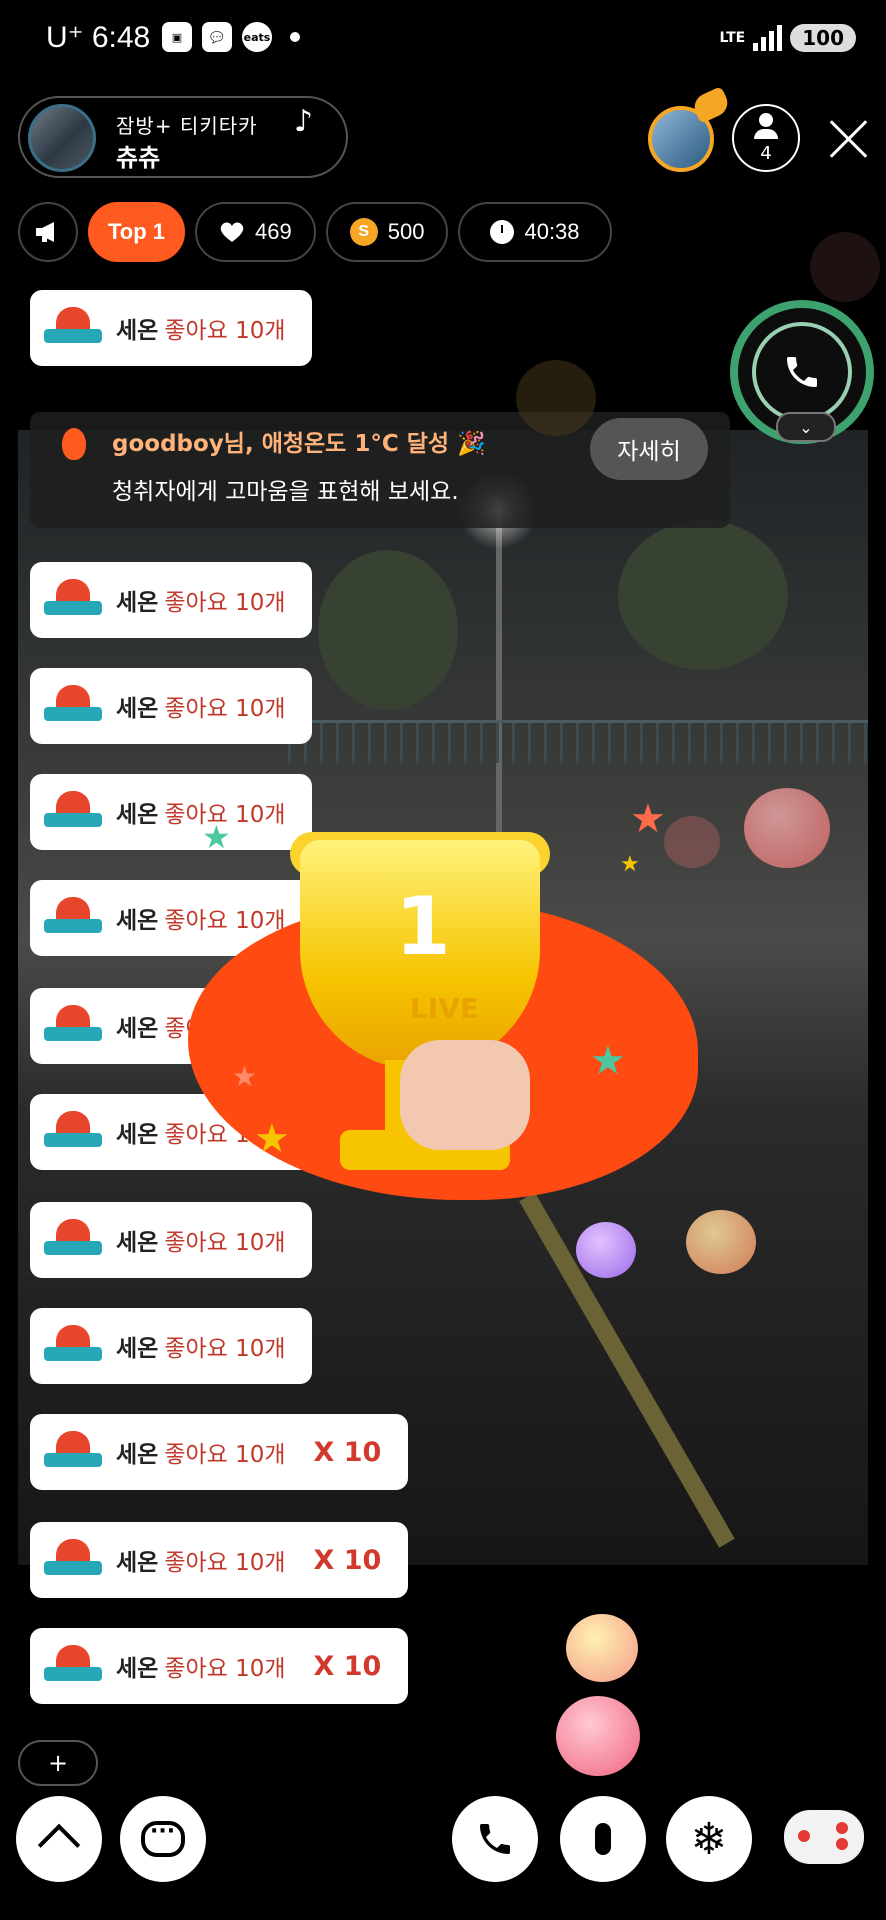  I want to click on close-button, so click(849, 139).